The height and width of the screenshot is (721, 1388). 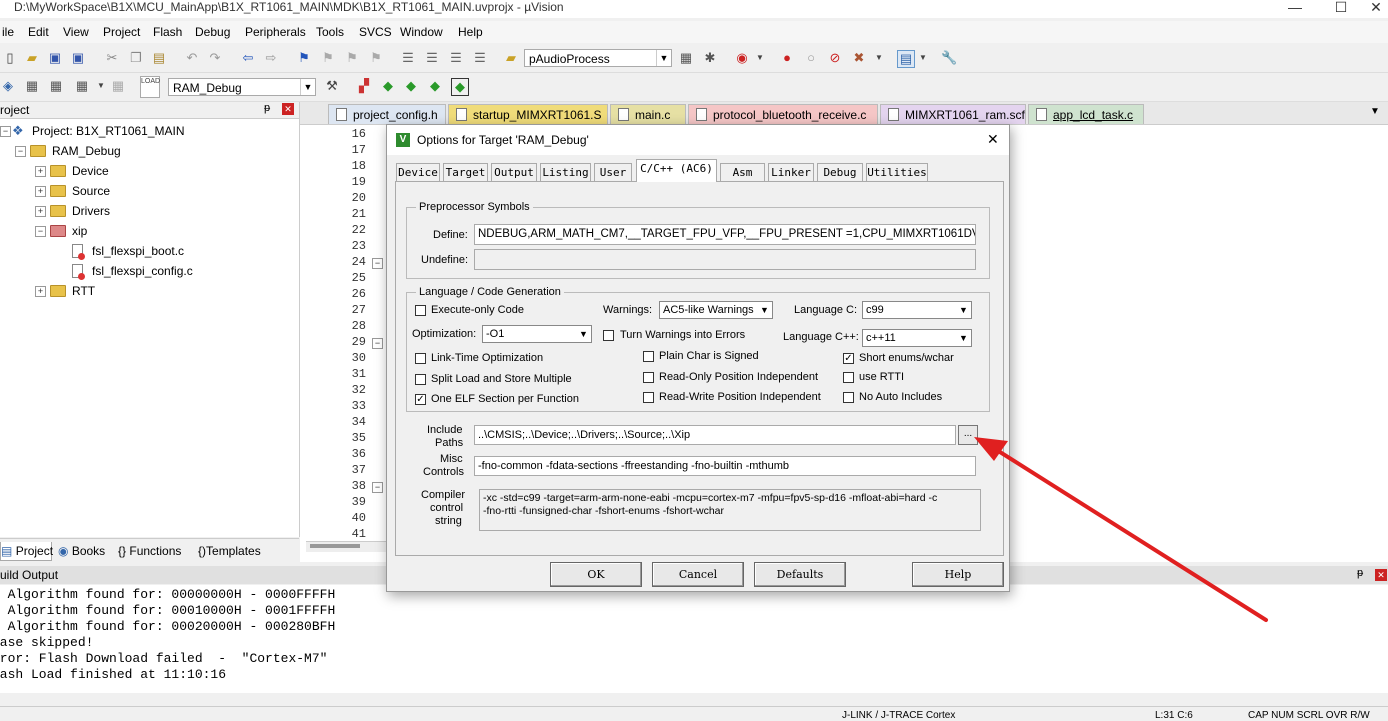 I want to click on tab-cpp-ac6: C/C++ (AC6), so click(x=676, y=170).